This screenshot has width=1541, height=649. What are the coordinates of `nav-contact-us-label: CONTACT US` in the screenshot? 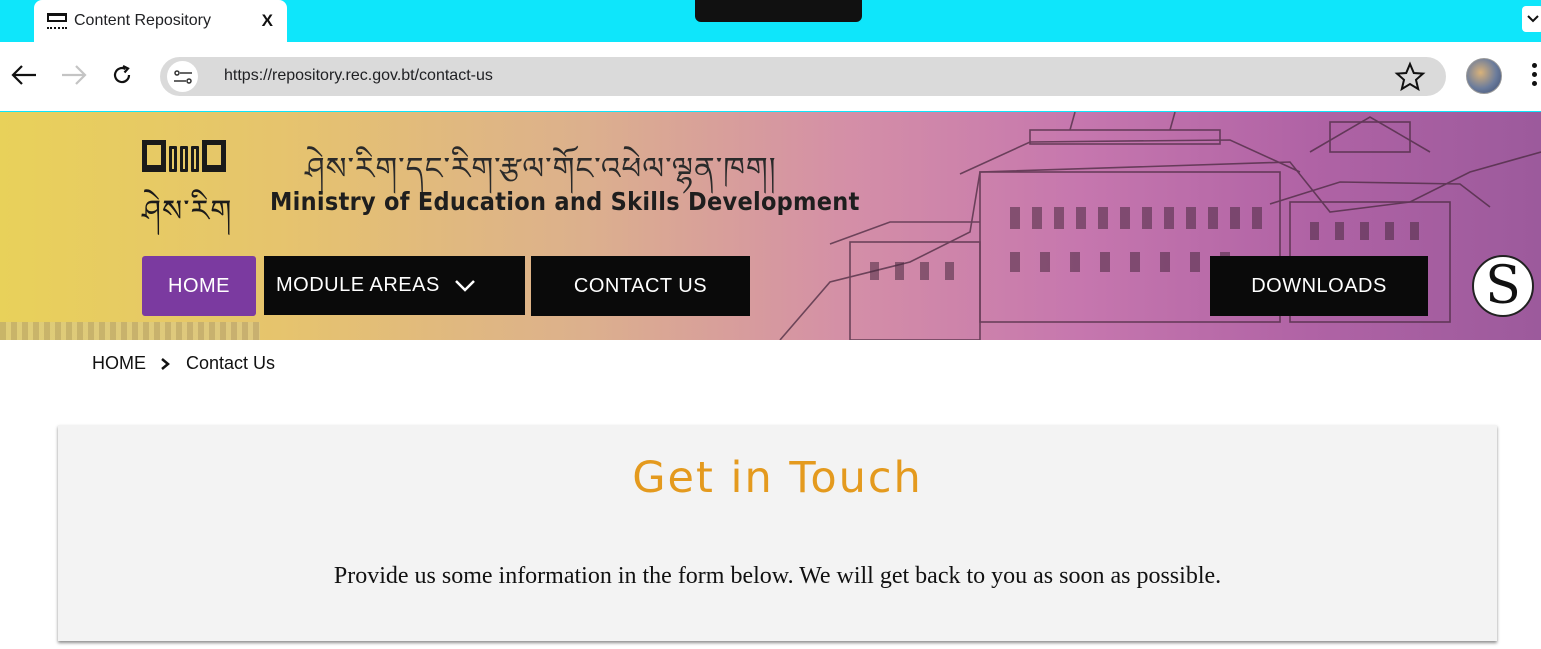 It's located at (640, 285).